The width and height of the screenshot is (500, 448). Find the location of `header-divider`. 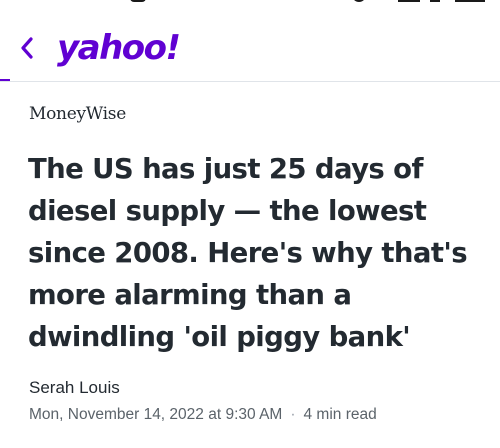

header-divider is located at coordinates (250, 81).